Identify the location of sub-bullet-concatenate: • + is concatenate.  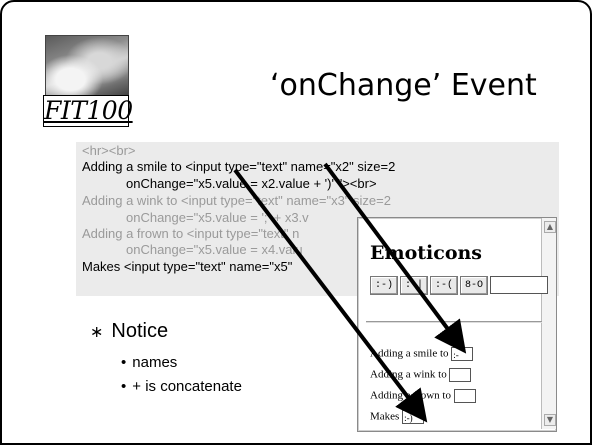
(181, 386).